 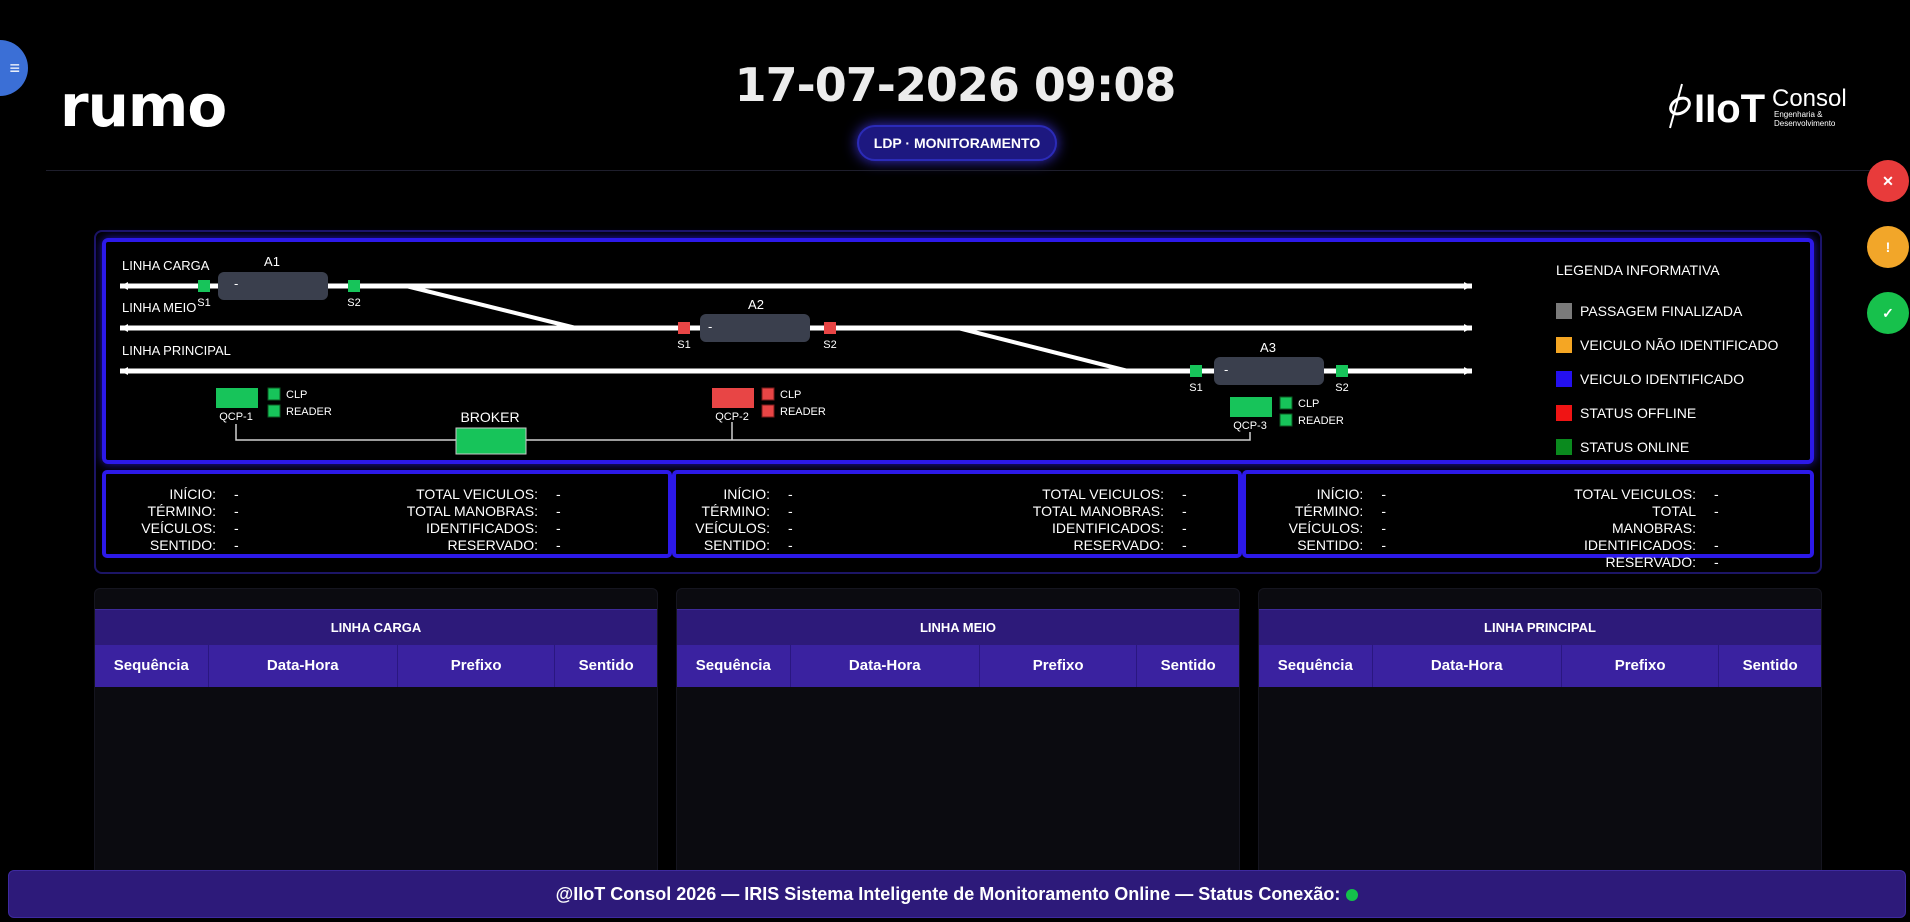 What do you see at coordinates (491, 441) in the screenshot?
I see `broker-box` at bounding box center [491, 441].